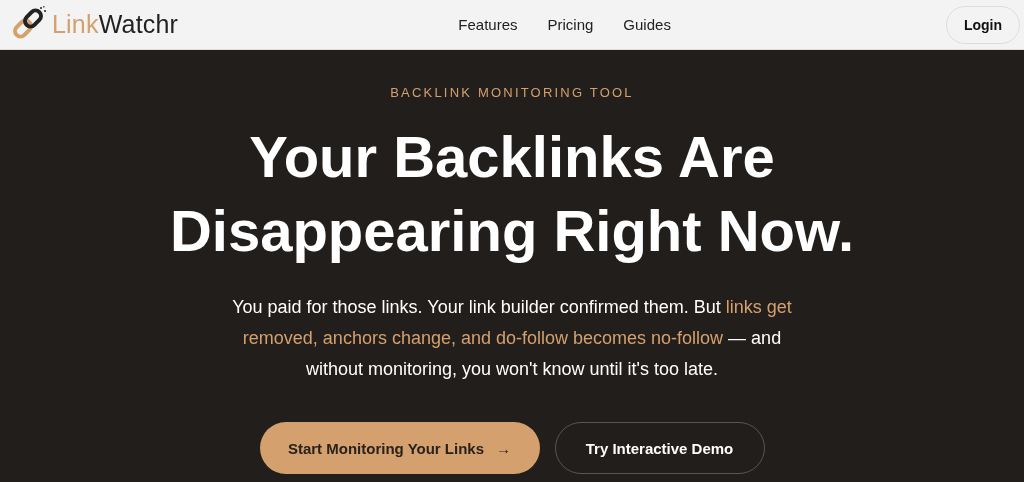  Describe the element at coordinates (115, 24) in the screenshot. I see `logo-wordmark: LinkWatchr` at that location.